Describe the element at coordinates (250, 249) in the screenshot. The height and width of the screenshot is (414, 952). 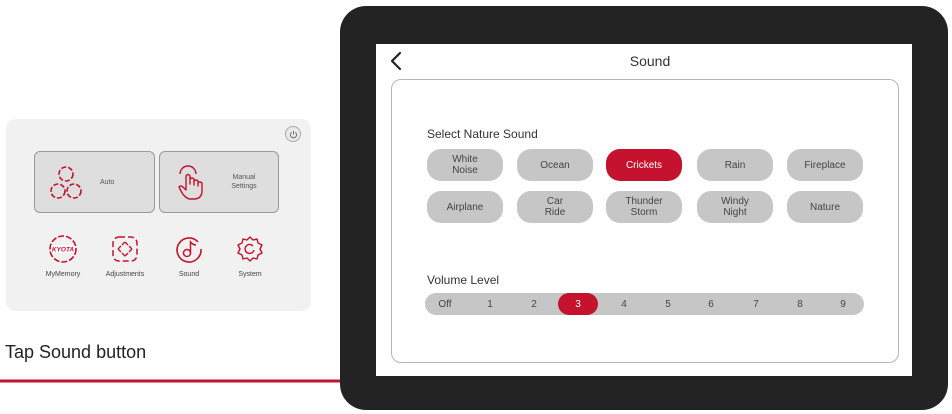
I see `gear-icon` at that location.